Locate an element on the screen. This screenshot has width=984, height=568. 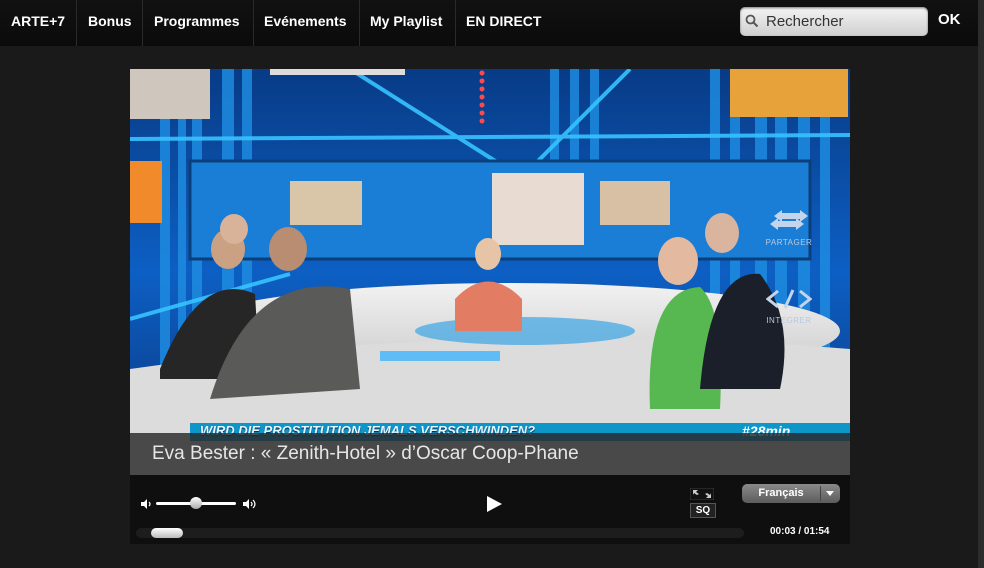
progress-handle is located at coordinates (166, 533).